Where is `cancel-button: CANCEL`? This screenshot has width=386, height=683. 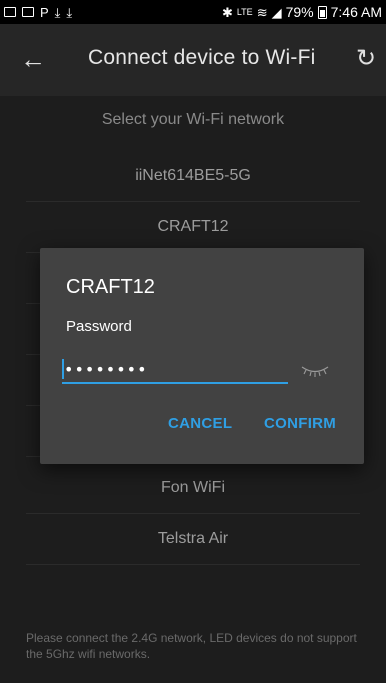 cancel-button: CANCEL is located at coordinates (200, 423).